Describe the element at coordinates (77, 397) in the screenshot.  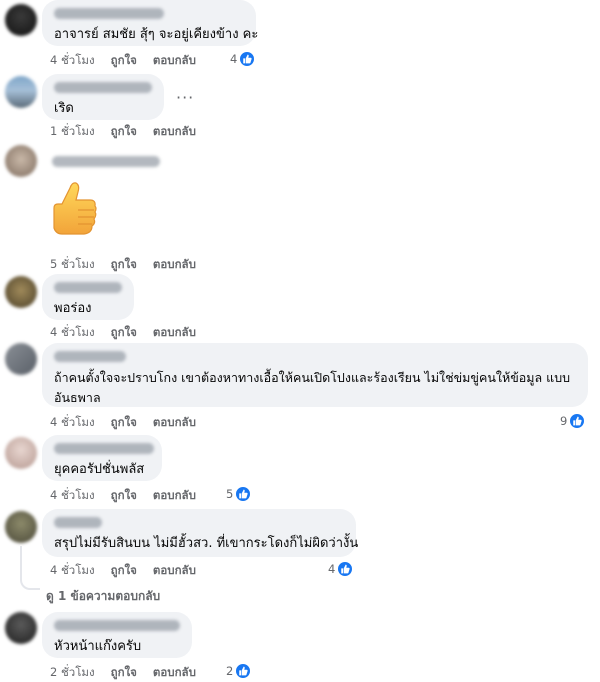
I see `comment-text-line-2: อันธพาล` at that location.